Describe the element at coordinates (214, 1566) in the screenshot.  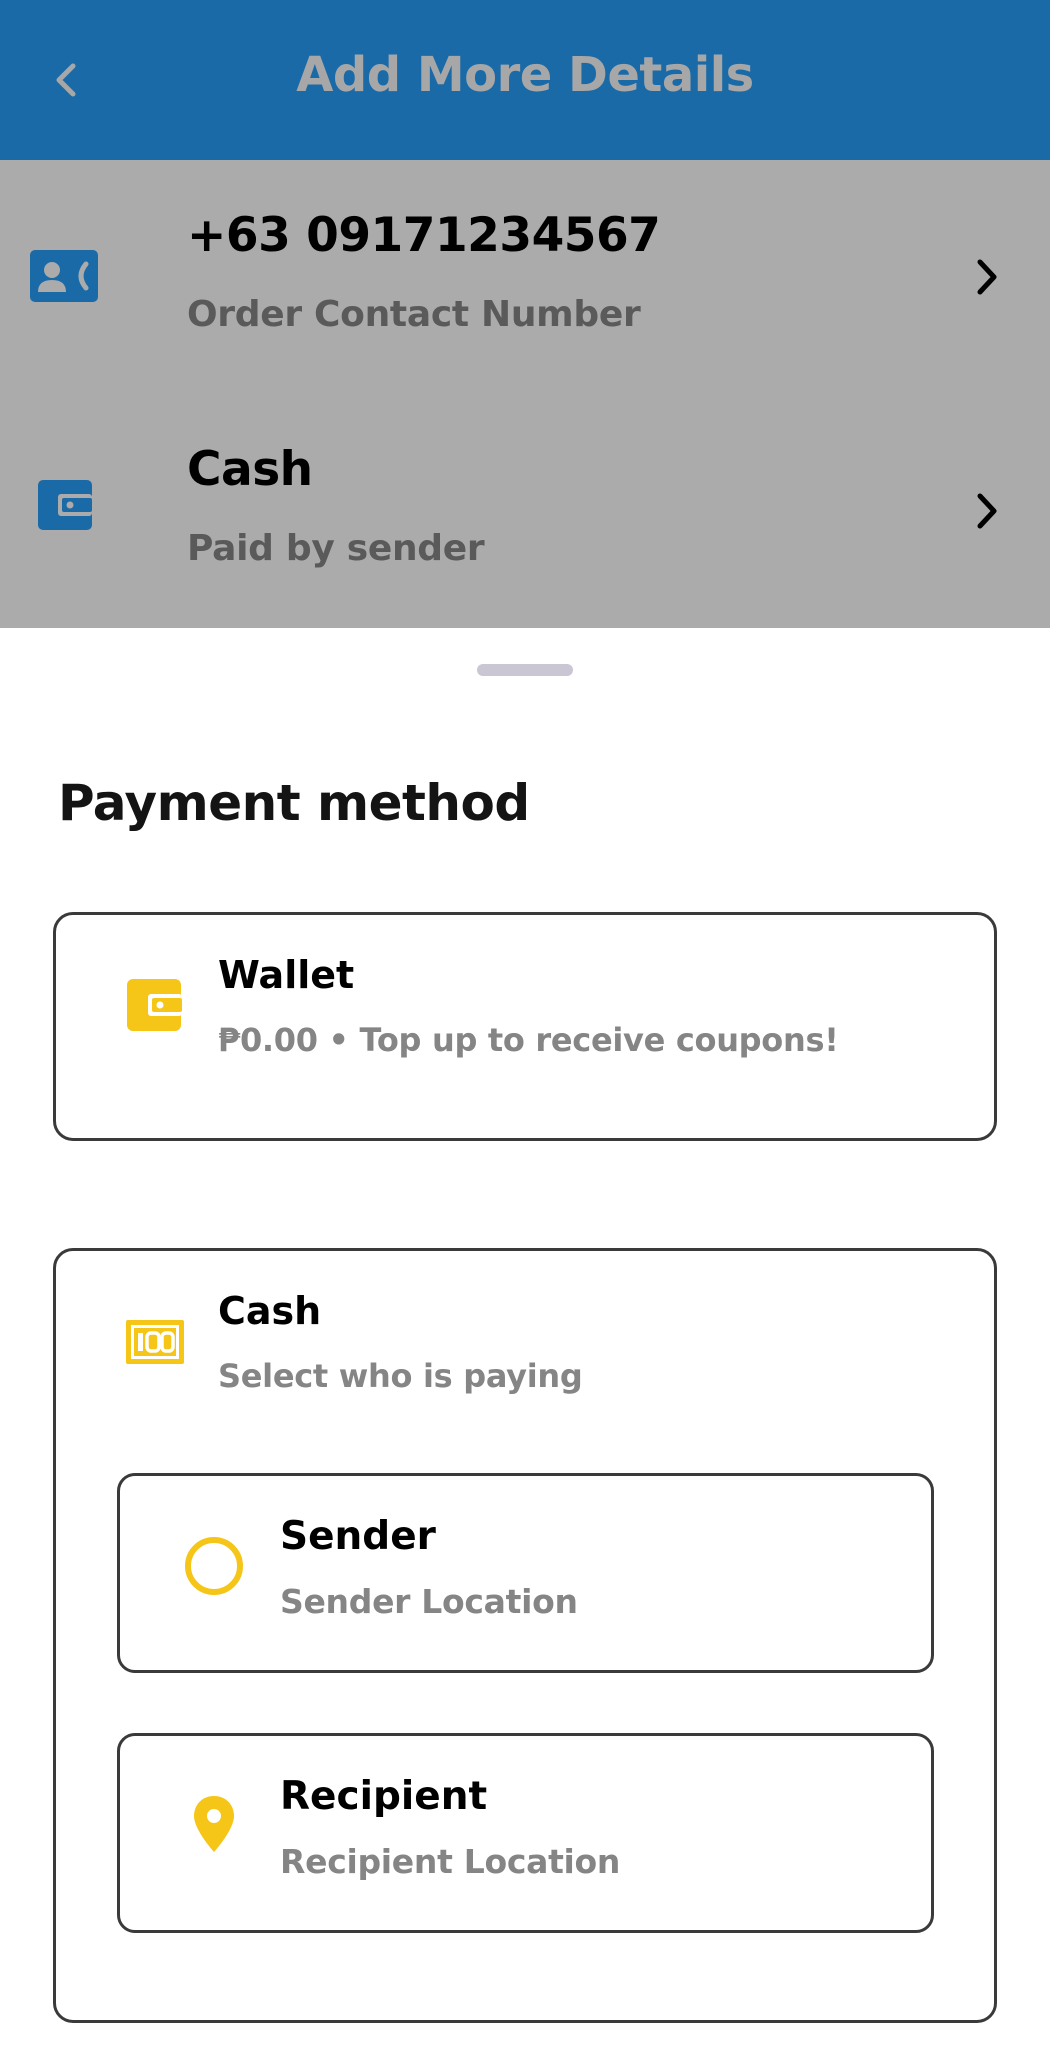
I see `radio-empty-icon` at that location.